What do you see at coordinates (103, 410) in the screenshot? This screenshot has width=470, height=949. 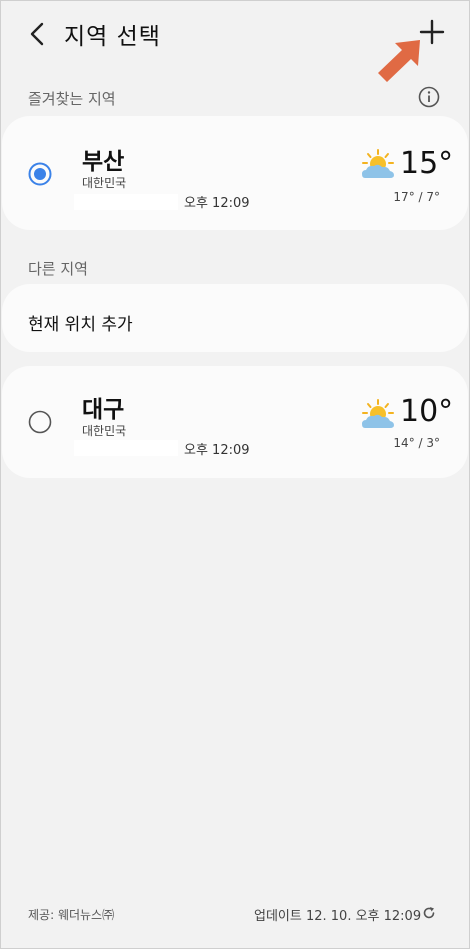 I see `city-name: 대구` at bounding box center [103, 410].